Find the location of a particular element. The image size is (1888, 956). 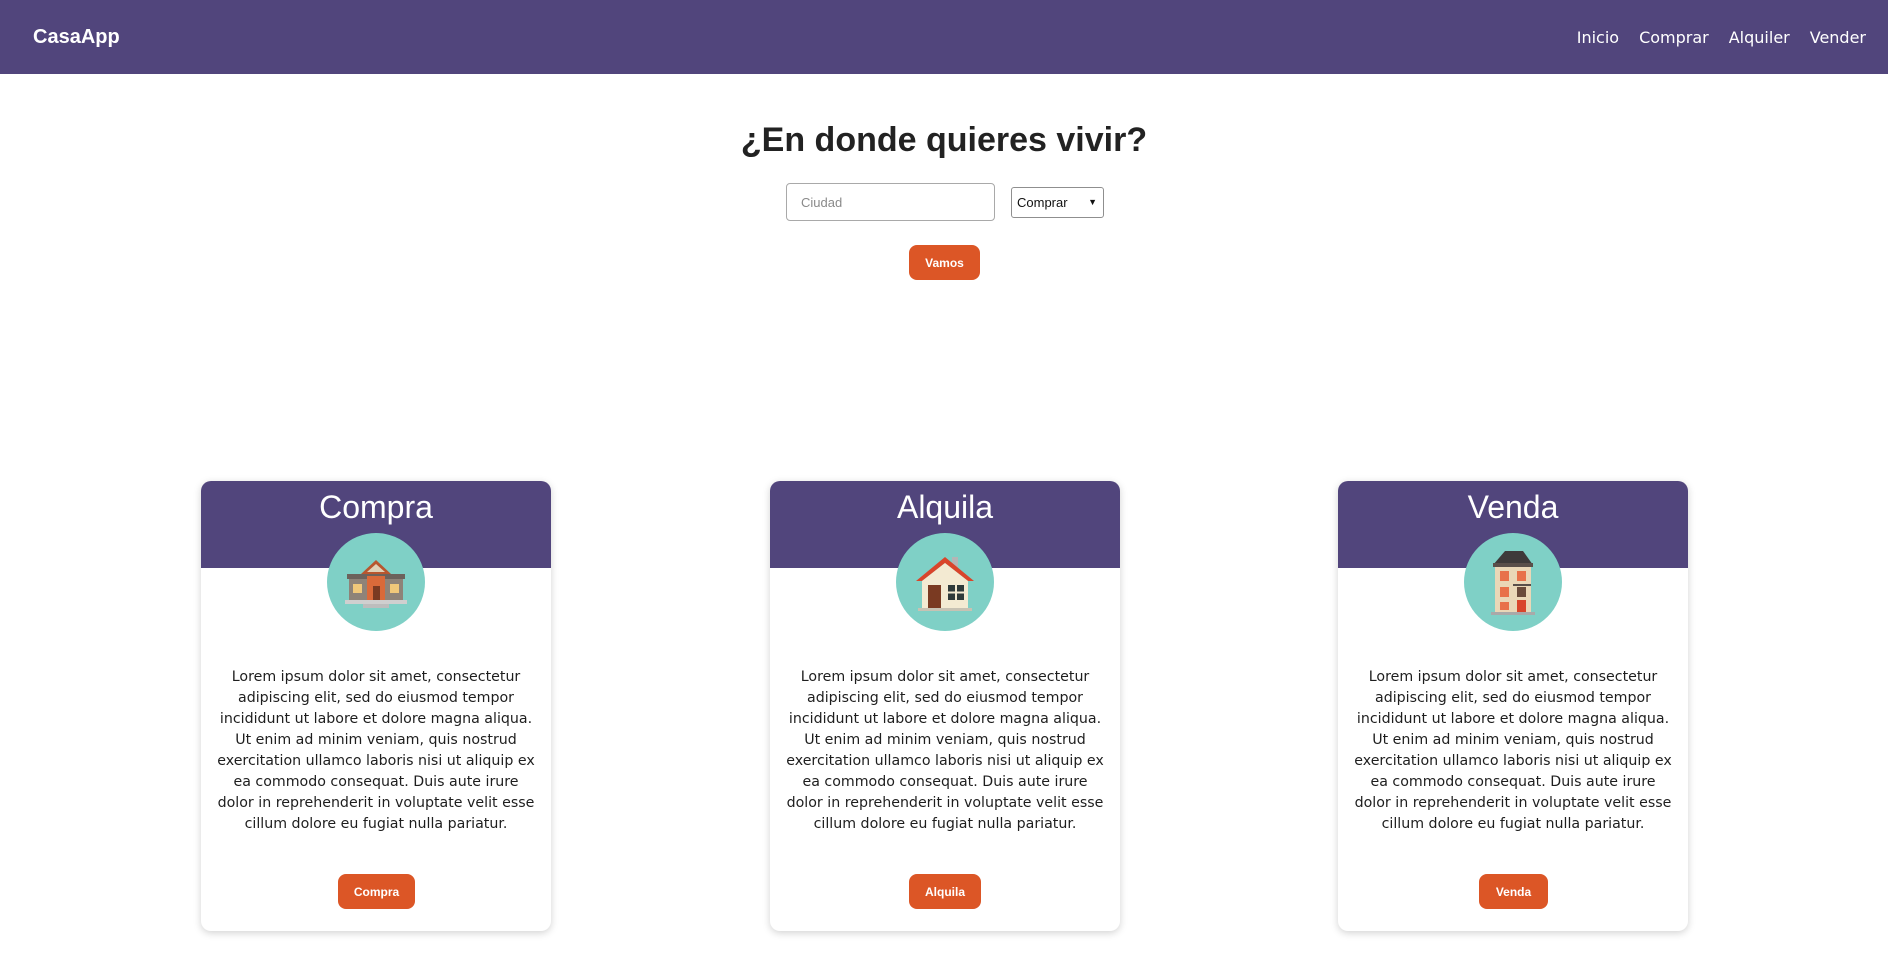

search-row: Comprar ▼ is located at coordinates (945, 202).